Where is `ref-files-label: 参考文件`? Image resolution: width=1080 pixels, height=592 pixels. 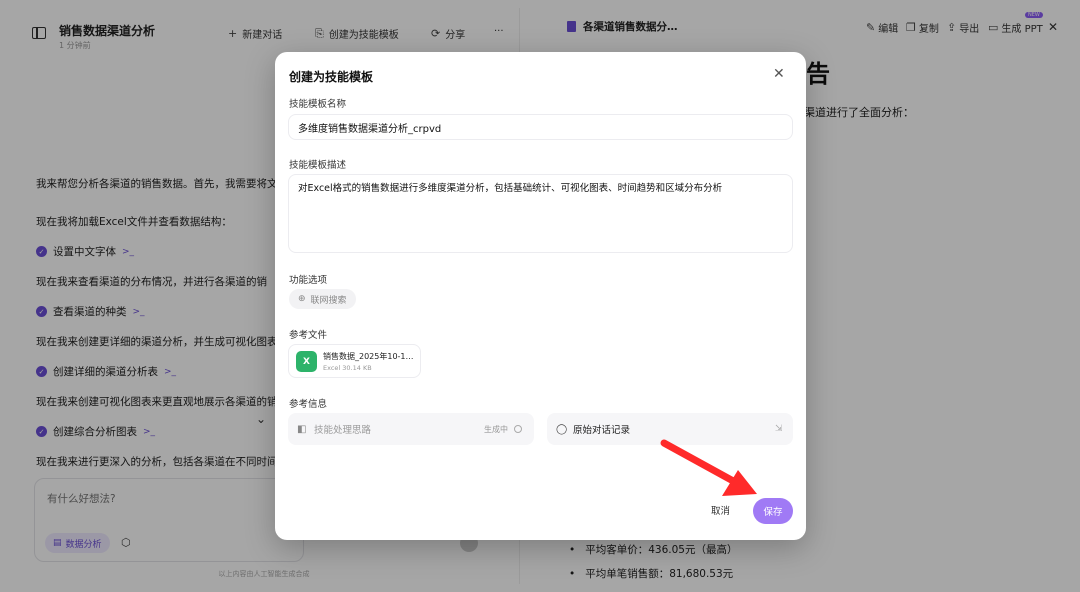 ref-files-label: 参考文件 is located at coordinates (308, 335).